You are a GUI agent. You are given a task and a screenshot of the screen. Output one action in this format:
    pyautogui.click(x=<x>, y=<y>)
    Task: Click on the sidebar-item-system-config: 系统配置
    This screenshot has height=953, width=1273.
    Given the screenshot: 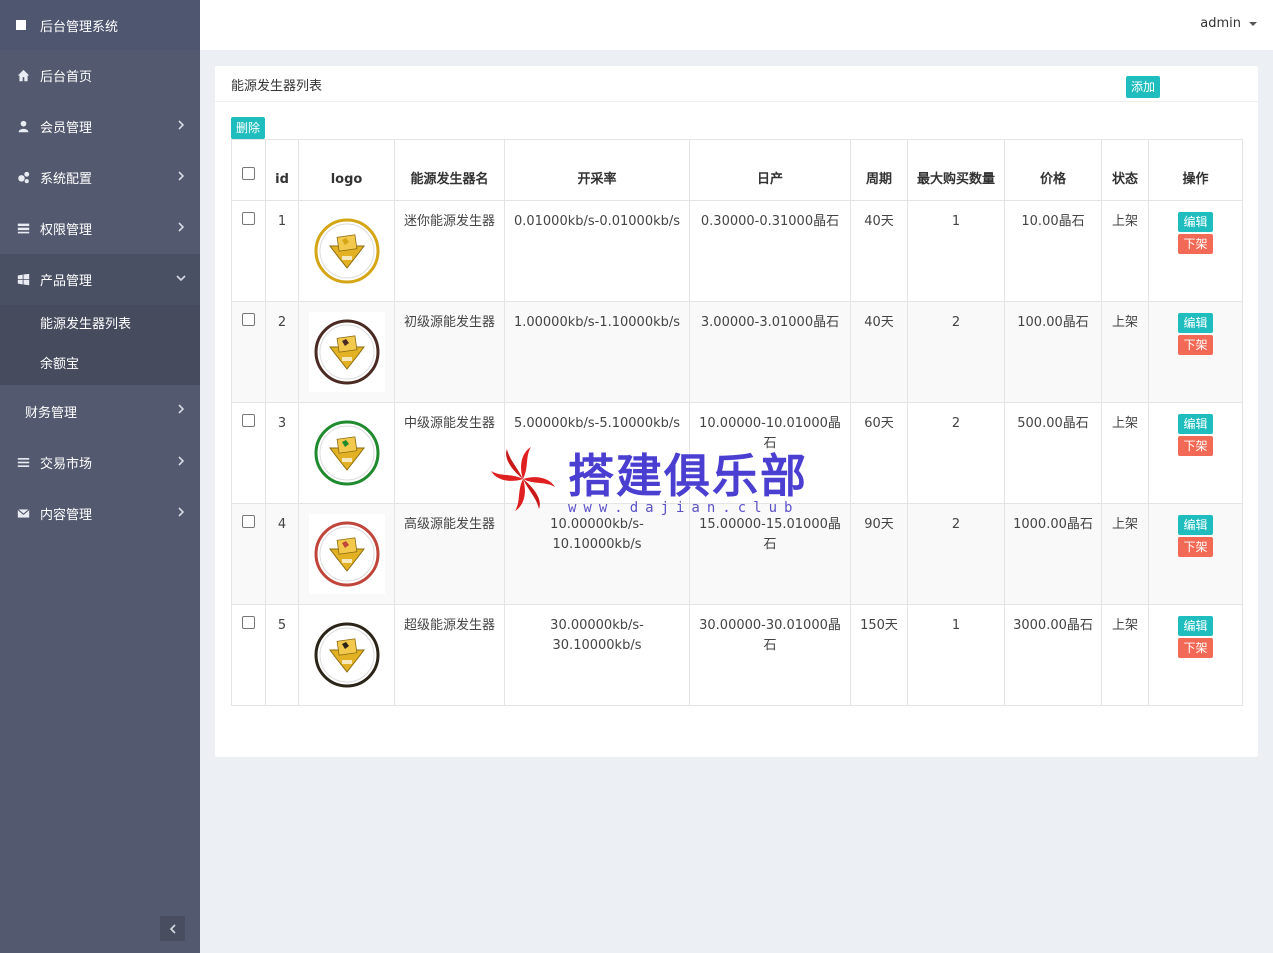 What is the action you would take?
    pyautogui.click(x=100, y=177)
    